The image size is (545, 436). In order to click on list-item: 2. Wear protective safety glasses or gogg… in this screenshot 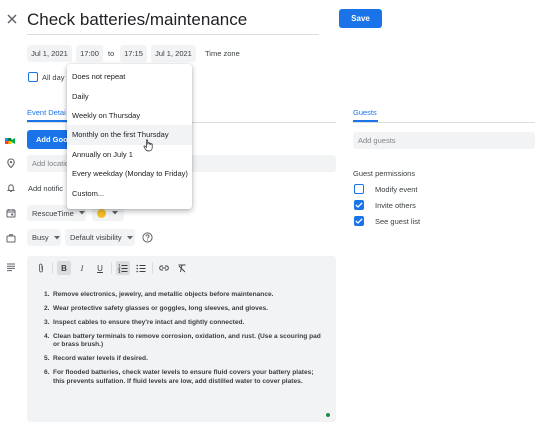, I will do `click(156, 308)`.